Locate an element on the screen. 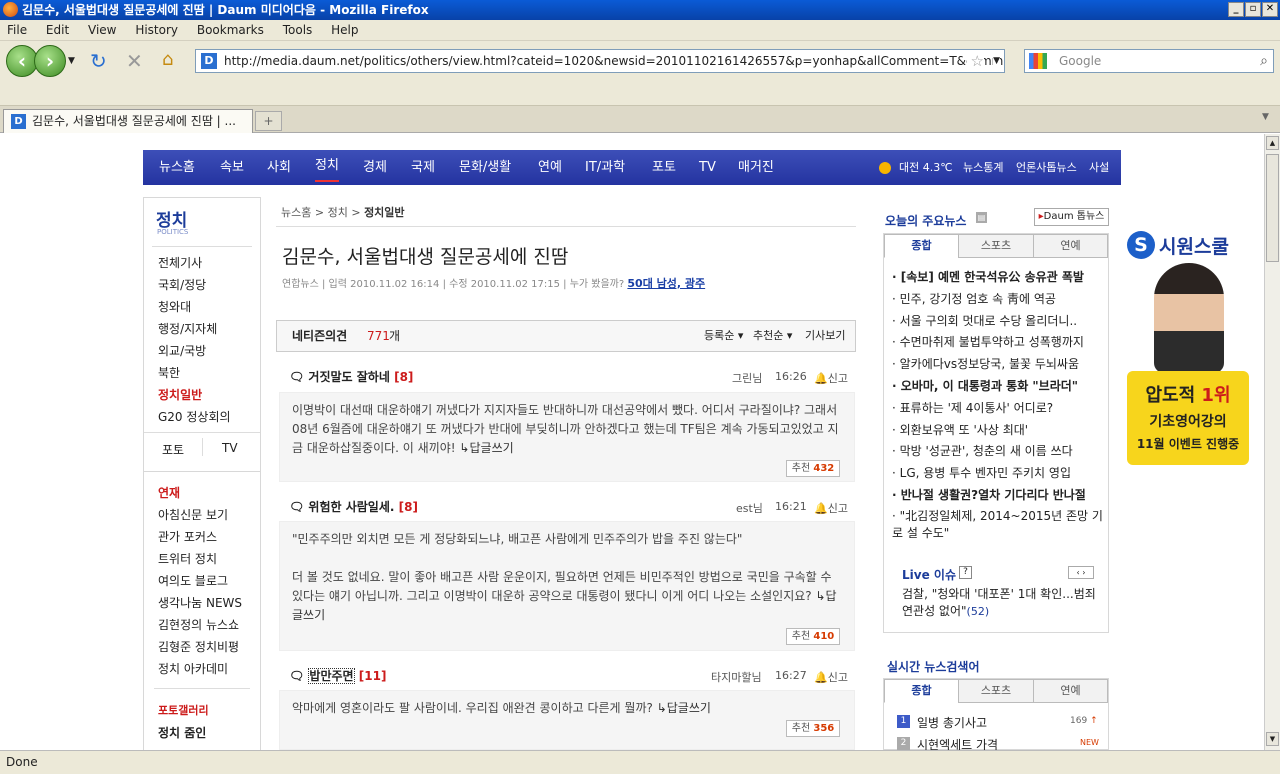 This screenshot has height=774, width=1280. nav-press-top: 언론사톱뉴스 is located at coordinates (1046, 167).